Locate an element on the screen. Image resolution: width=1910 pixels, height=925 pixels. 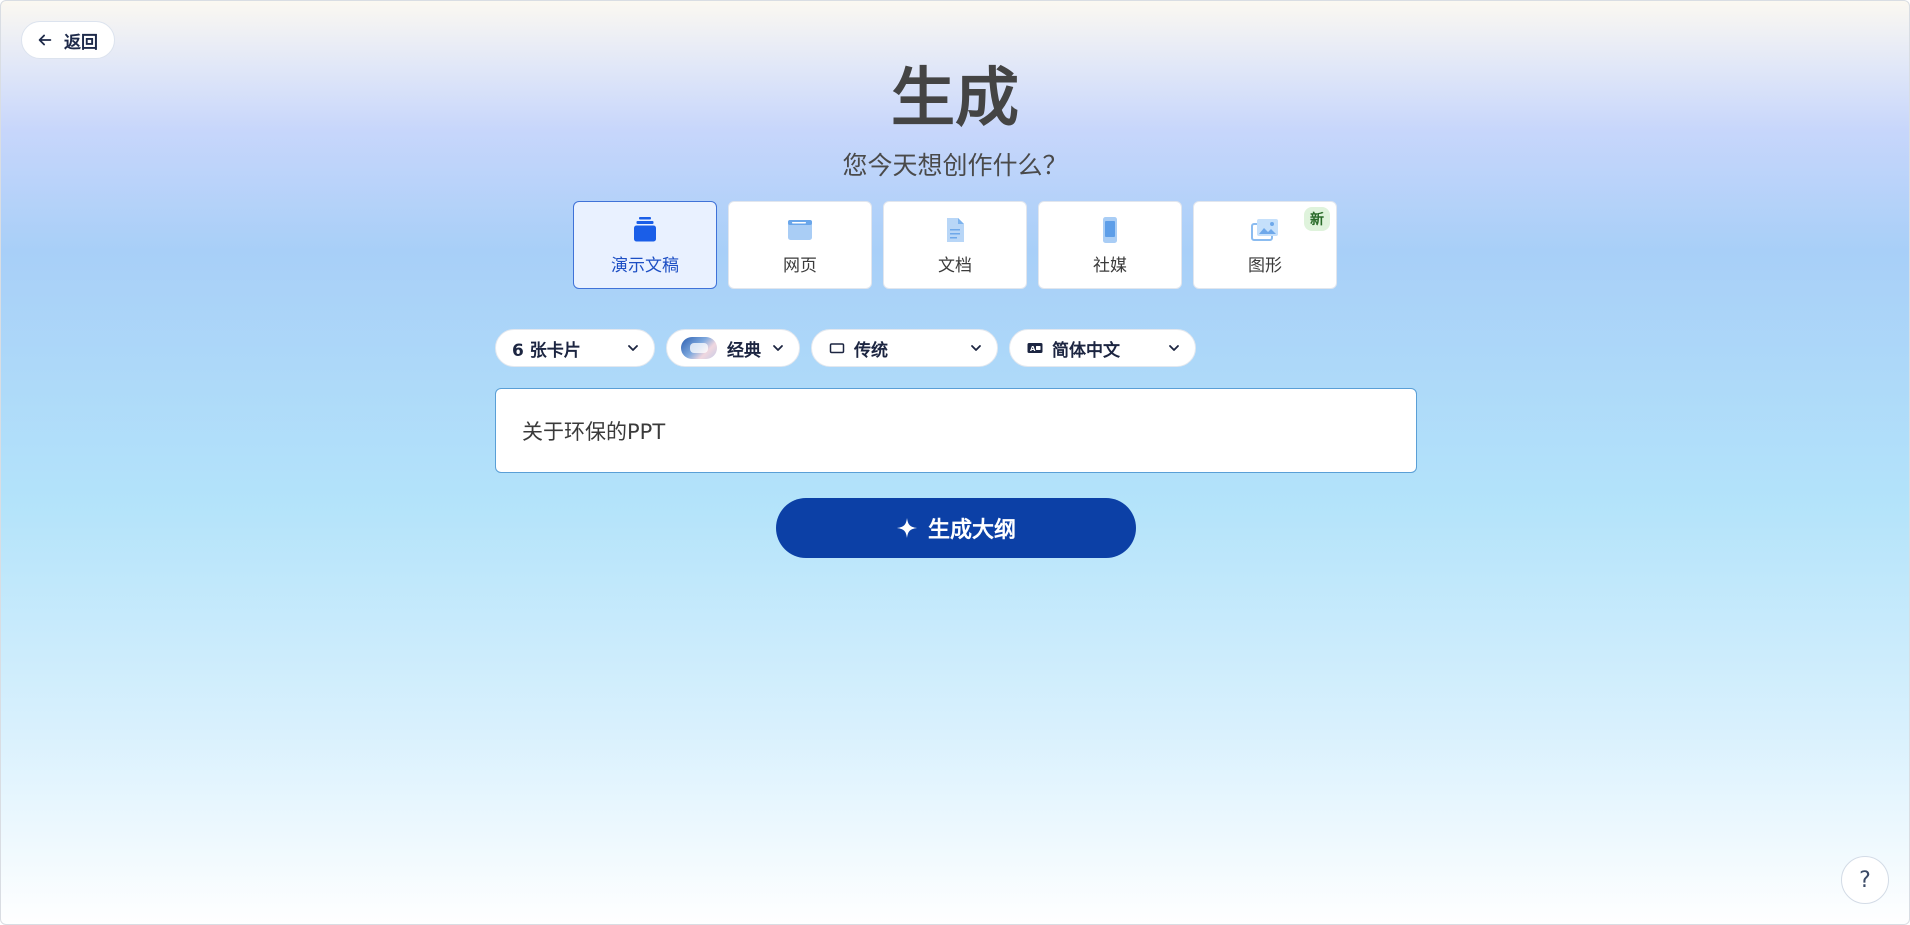
help-button: ? is located at coordinates (1865, 880).